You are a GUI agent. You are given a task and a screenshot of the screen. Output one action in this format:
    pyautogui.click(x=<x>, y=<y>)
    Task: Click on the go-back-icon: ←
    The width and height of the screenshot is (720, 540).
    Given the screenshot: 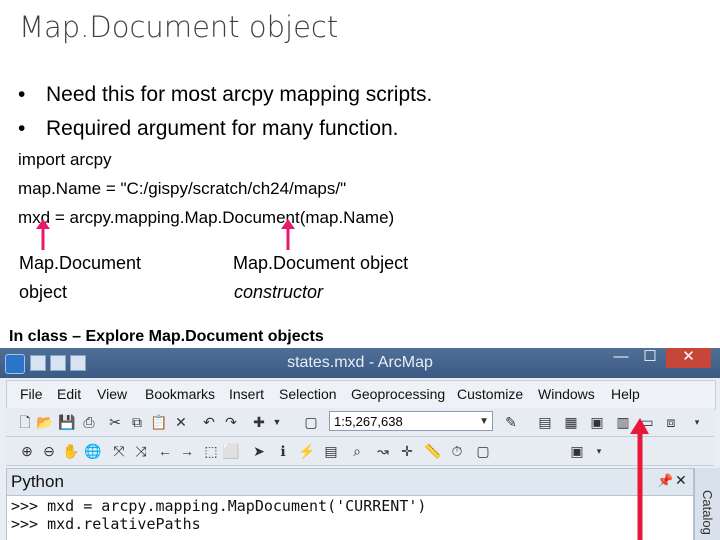 What is the action you would take?
    pyautogui.click(x=165, y=451)
    